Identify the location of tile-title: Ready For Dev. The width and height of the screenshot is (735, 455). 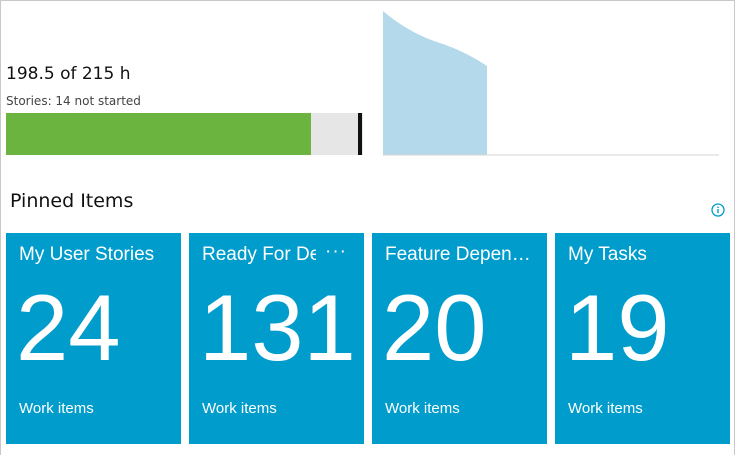
(259, 254).